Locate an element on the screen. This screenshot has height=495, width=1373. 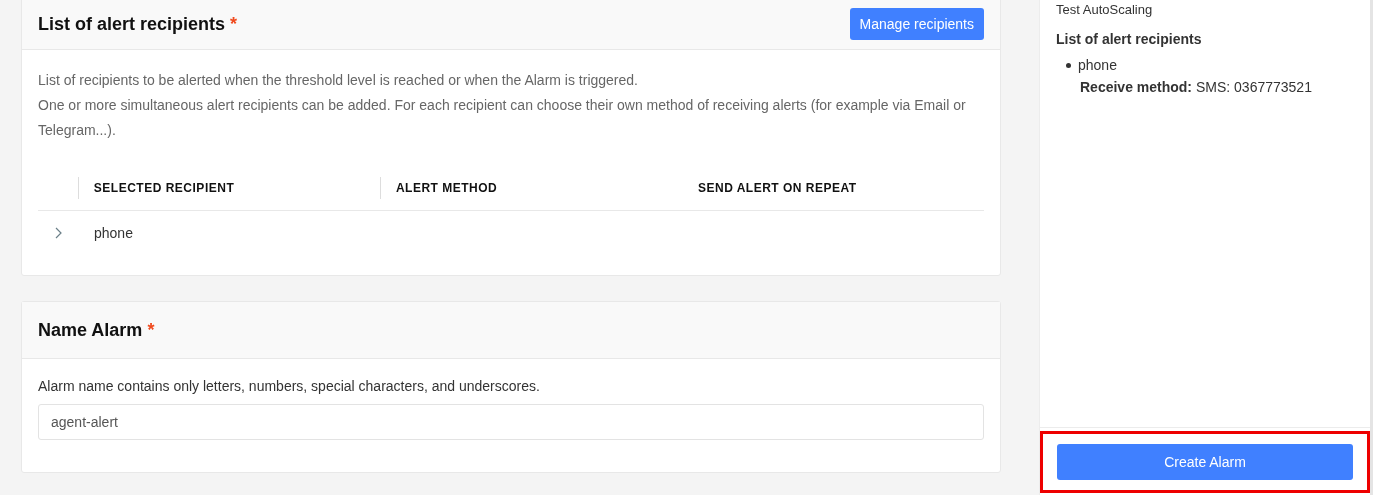
hint-text: Alarm name contains only letters, numbers, special characters, and underscores. is located at coordinates (289, 386).